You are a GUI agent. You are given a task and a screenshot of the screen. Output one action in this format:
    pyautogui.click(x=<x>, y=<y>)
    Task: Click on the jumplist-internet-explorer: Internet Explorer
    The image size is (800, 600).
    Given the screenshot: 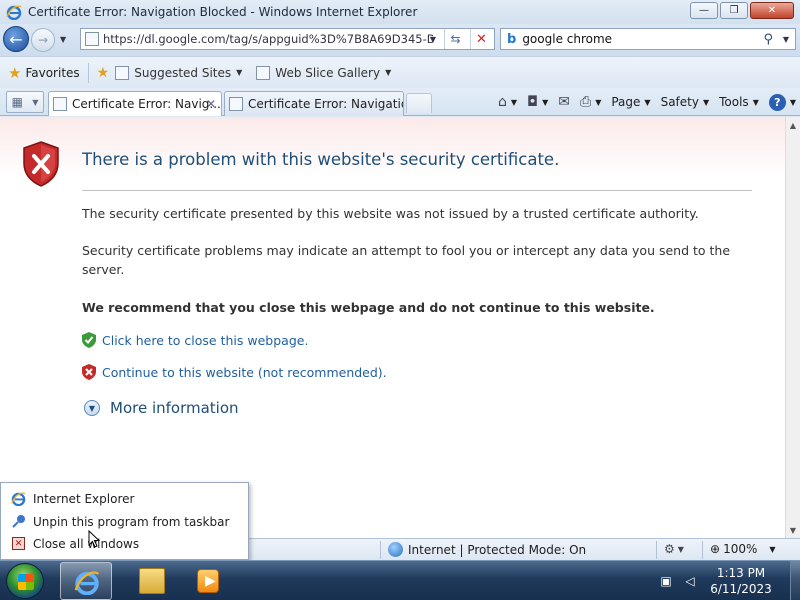 What is the action you would take?
    pyautogui.click(x=72, y=498)
    